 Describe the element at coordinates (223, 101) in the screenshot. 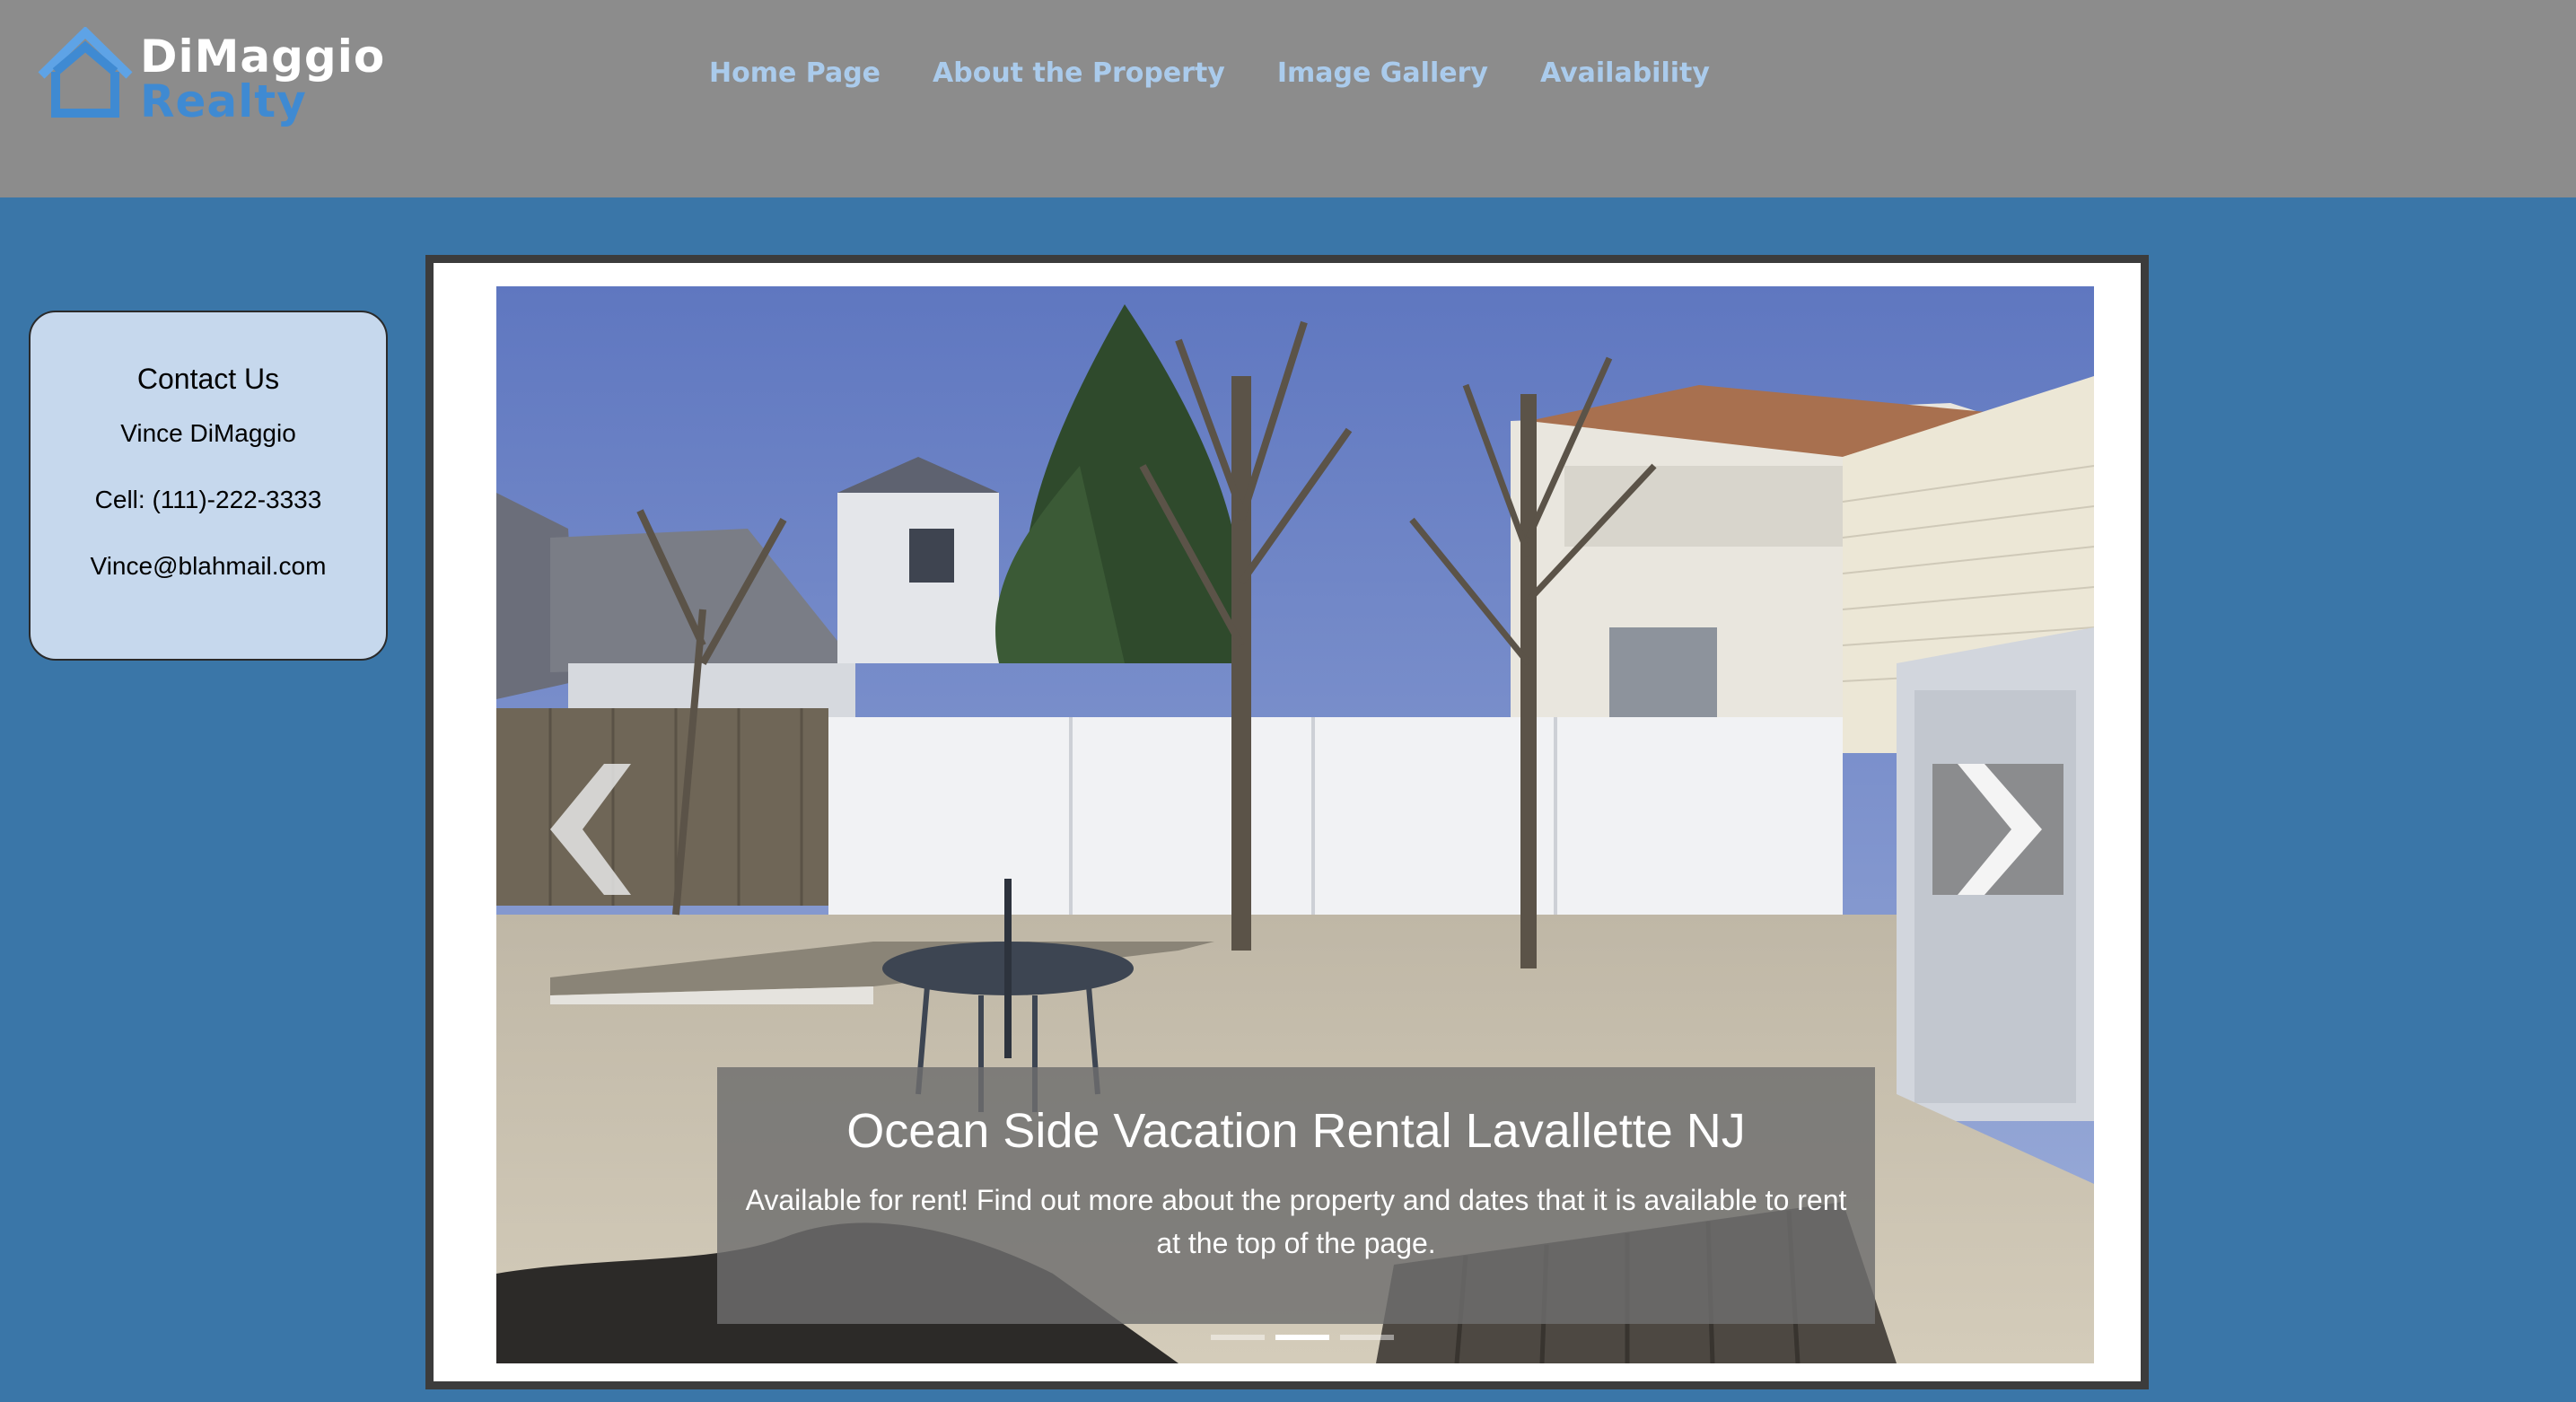

I see `logo-name-bottom: Realty` at that location.